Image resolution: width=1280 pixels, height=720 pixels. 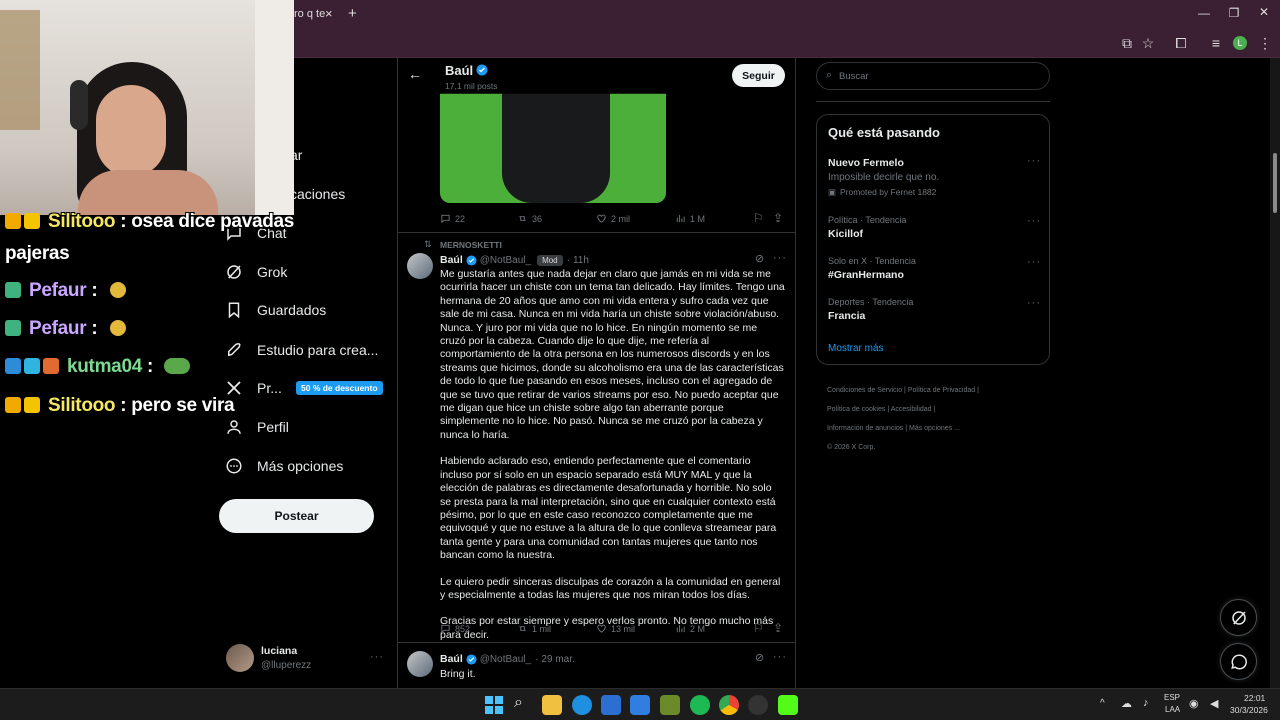 I want to click on edge-icon, so click(x=582, y=705).